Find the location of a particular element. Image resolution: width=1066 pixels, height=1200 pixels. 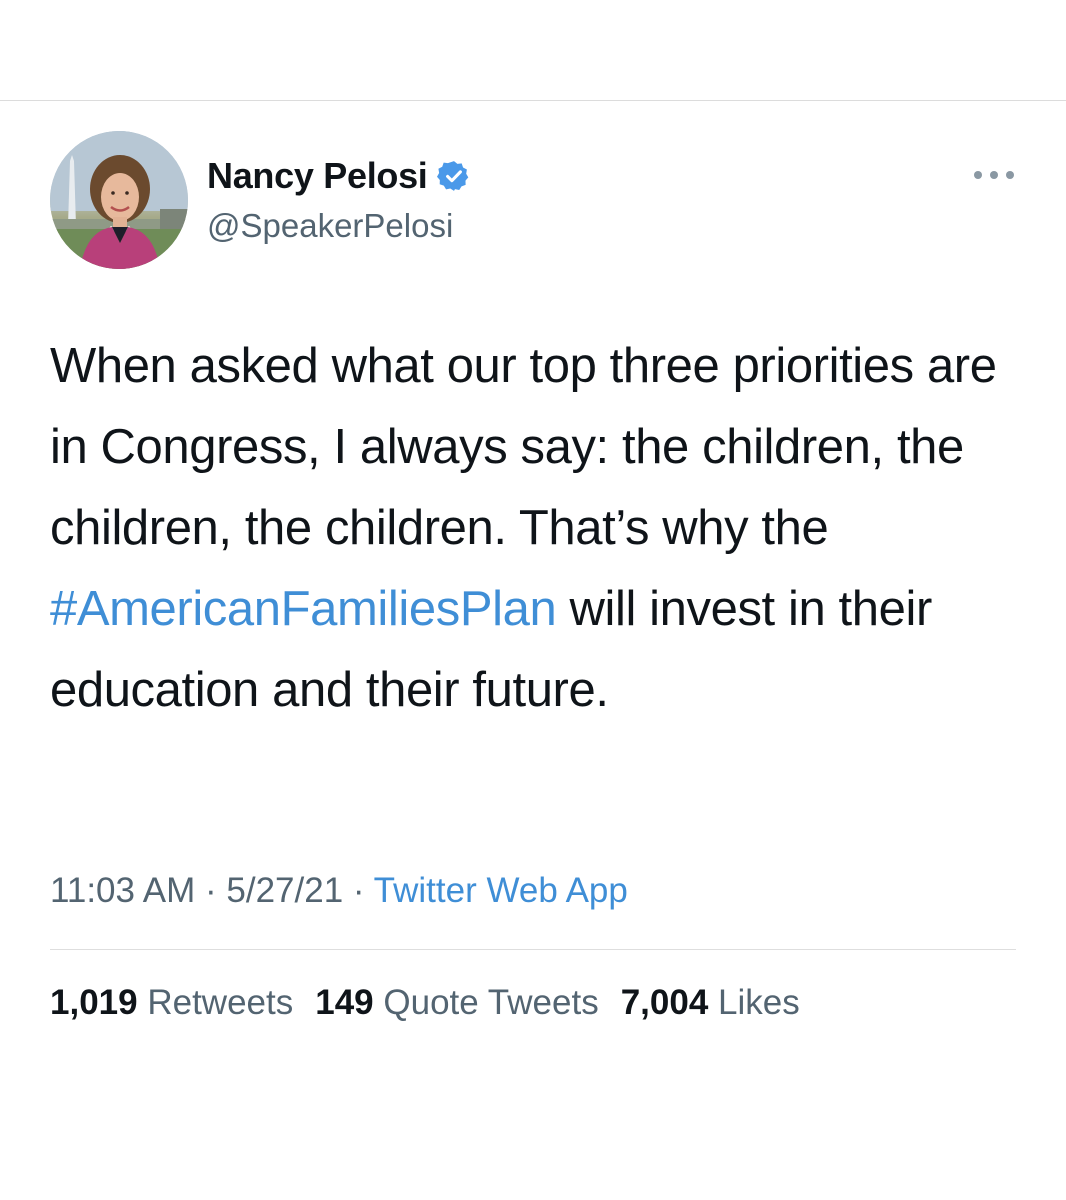

likes-label: Likes is located at coordinates (759, 1002).